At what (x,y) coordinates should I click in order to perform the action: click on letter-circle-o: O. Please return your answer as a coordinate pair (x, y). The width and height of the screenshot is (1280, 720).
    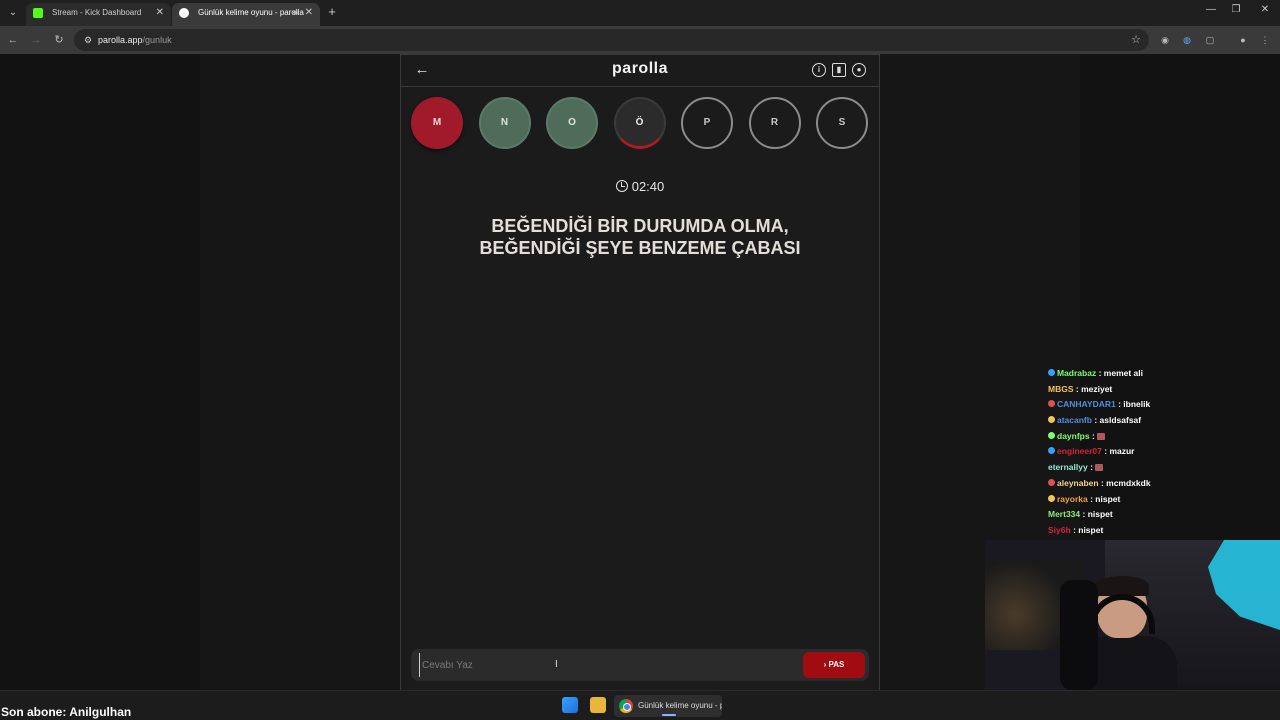
    Looking at the image, I should click on (572, 123).